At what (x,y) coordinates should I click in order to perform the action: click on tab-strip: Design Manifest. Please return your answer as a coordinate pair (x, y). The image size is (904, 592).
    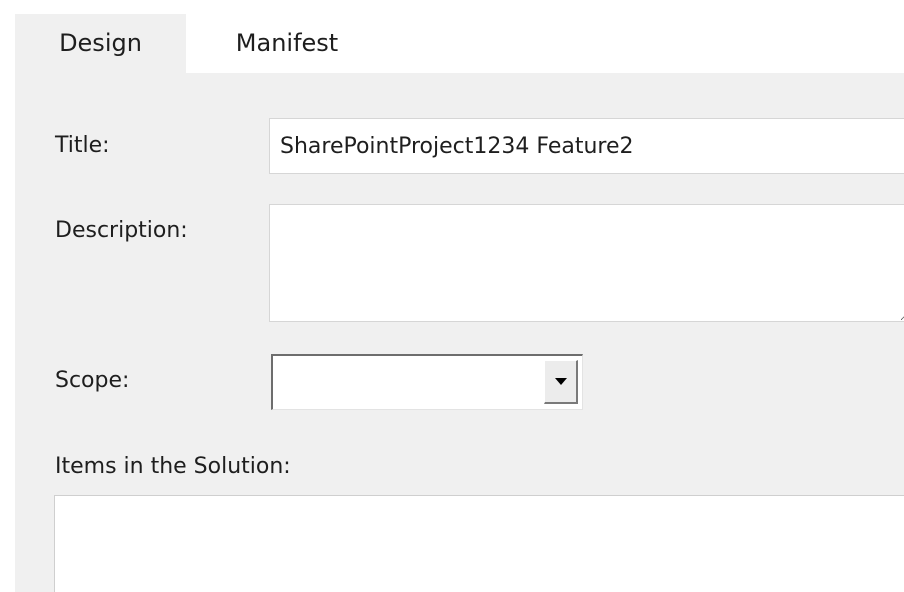
    Looking at the image, I should click on (452, 36).